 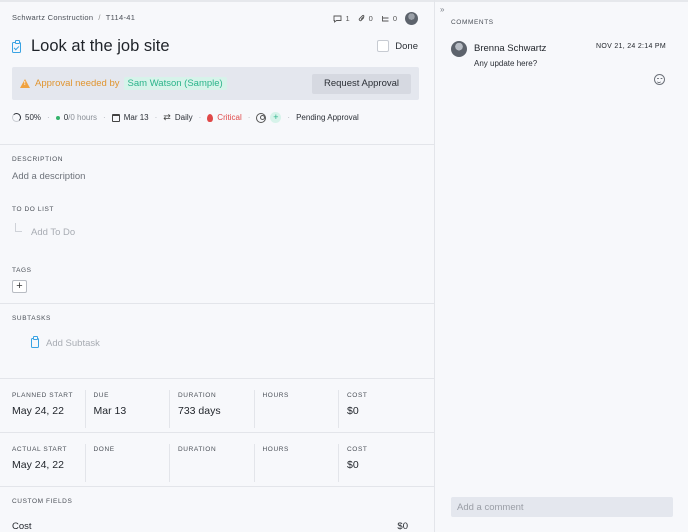 I want to click on subtasks-label: SUBTASKS, so click(x=31, y=318).